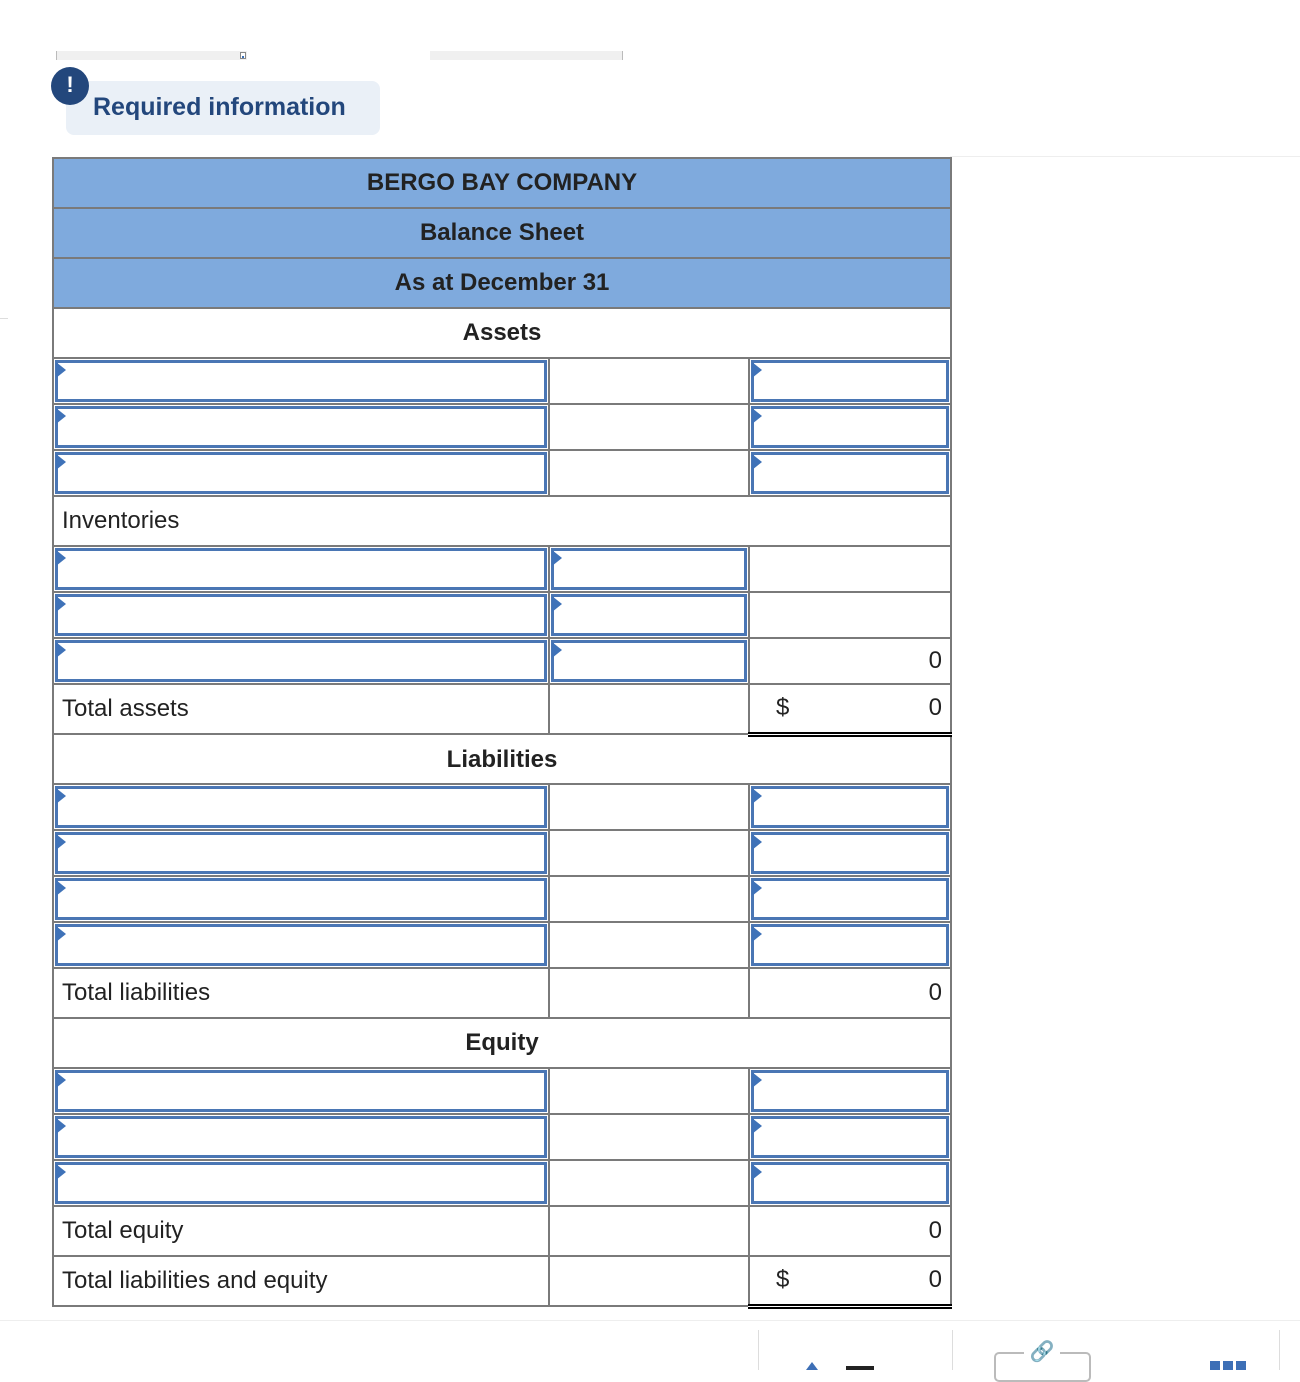 The width and height of the screenshot is (1300, 1382). What do you see at coordinates (850, 993) in the screenshot?
I see `total-liabilities-cell: 0` at bounding box center [850, 993].